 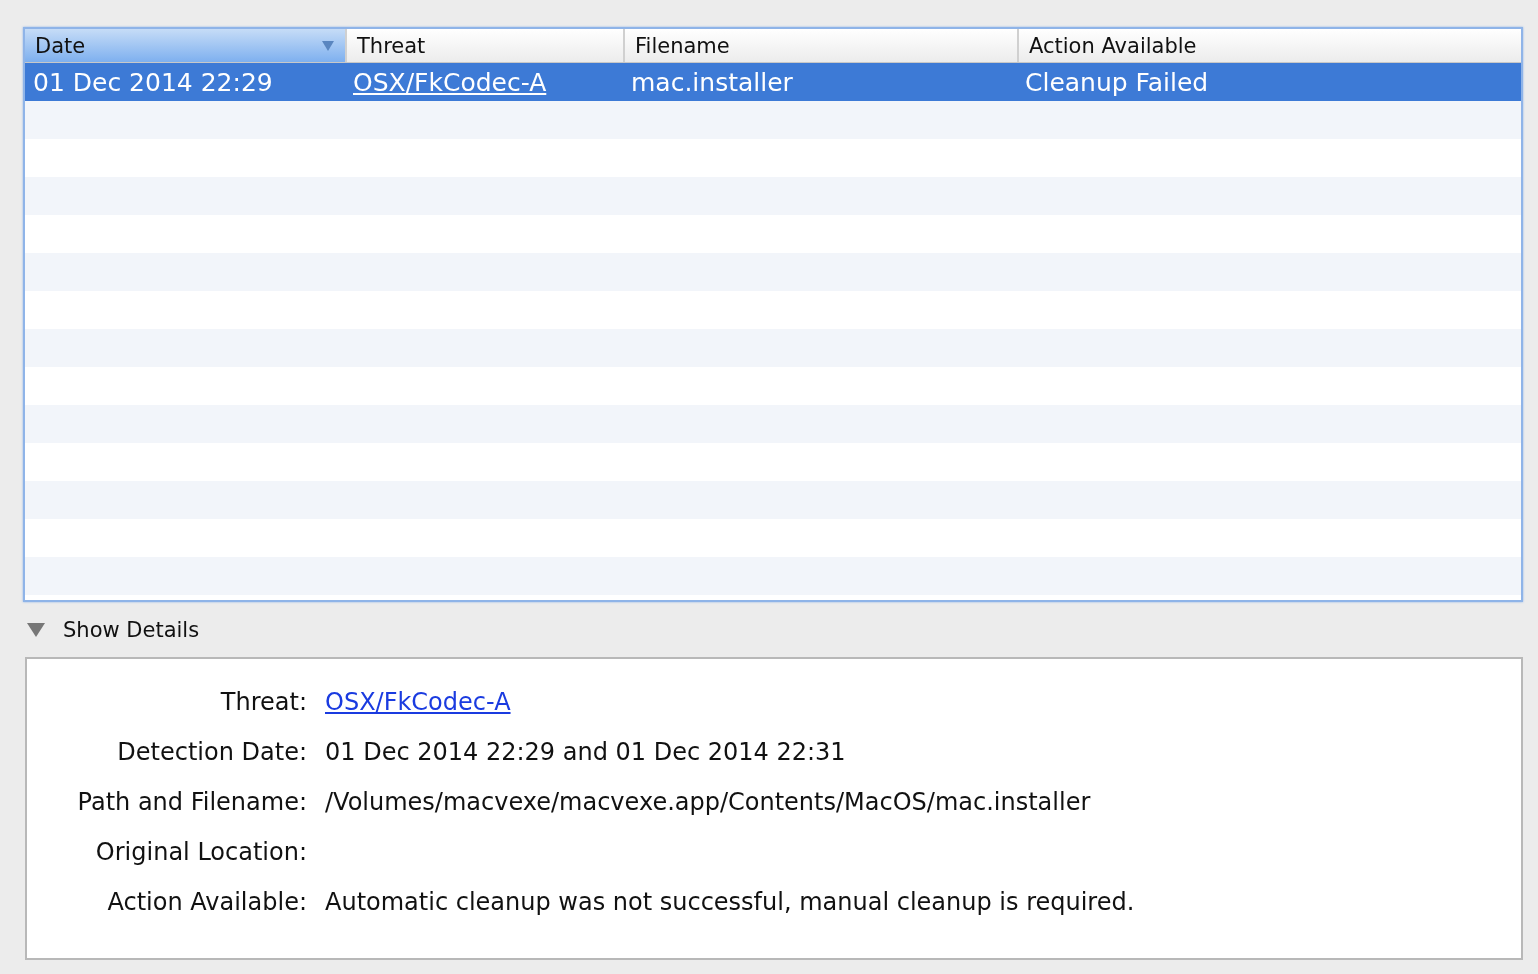 I want to click on disclosure-triangle-icon, so click(x=36, y=629).